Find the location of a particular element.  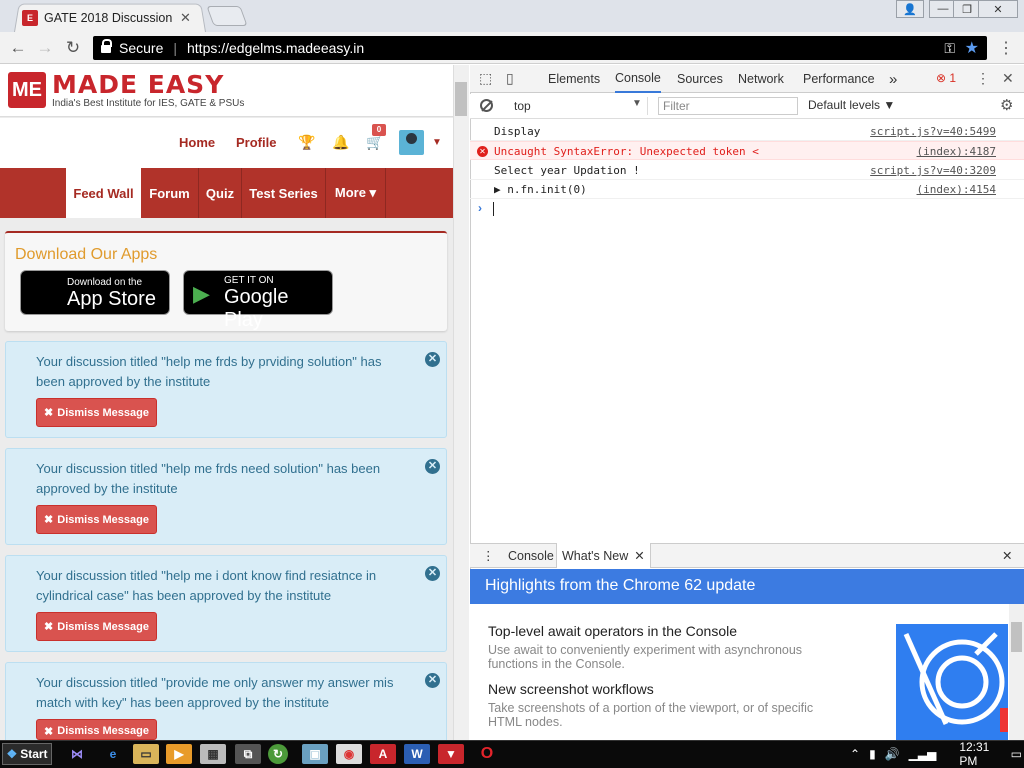

battery-icon: ▮ is located at coordinates (872, 754).